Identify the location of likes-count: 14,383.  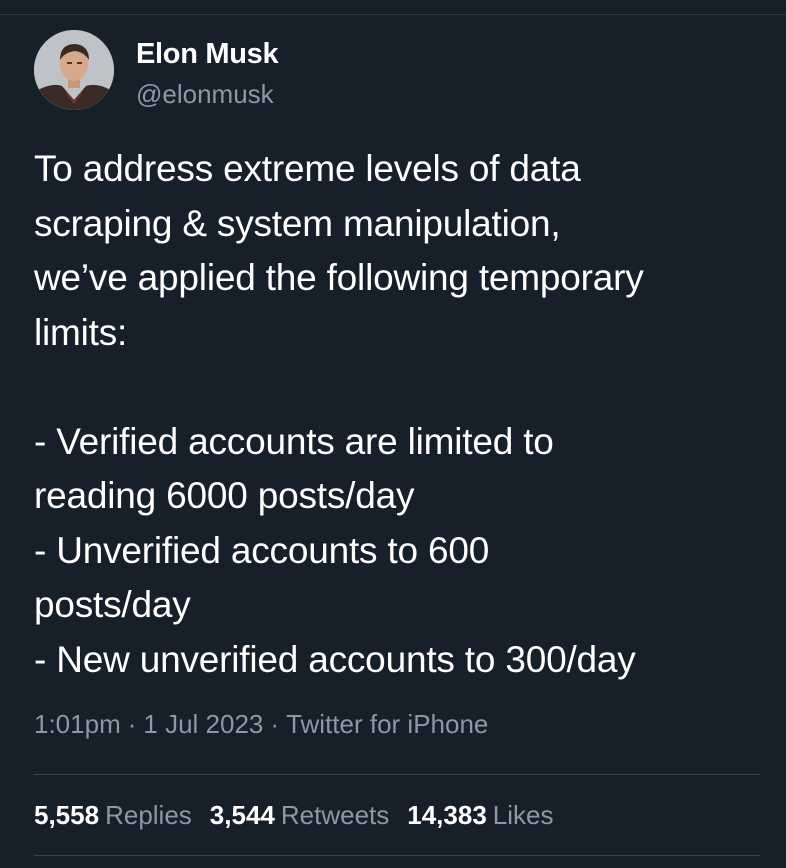
(447, 815).